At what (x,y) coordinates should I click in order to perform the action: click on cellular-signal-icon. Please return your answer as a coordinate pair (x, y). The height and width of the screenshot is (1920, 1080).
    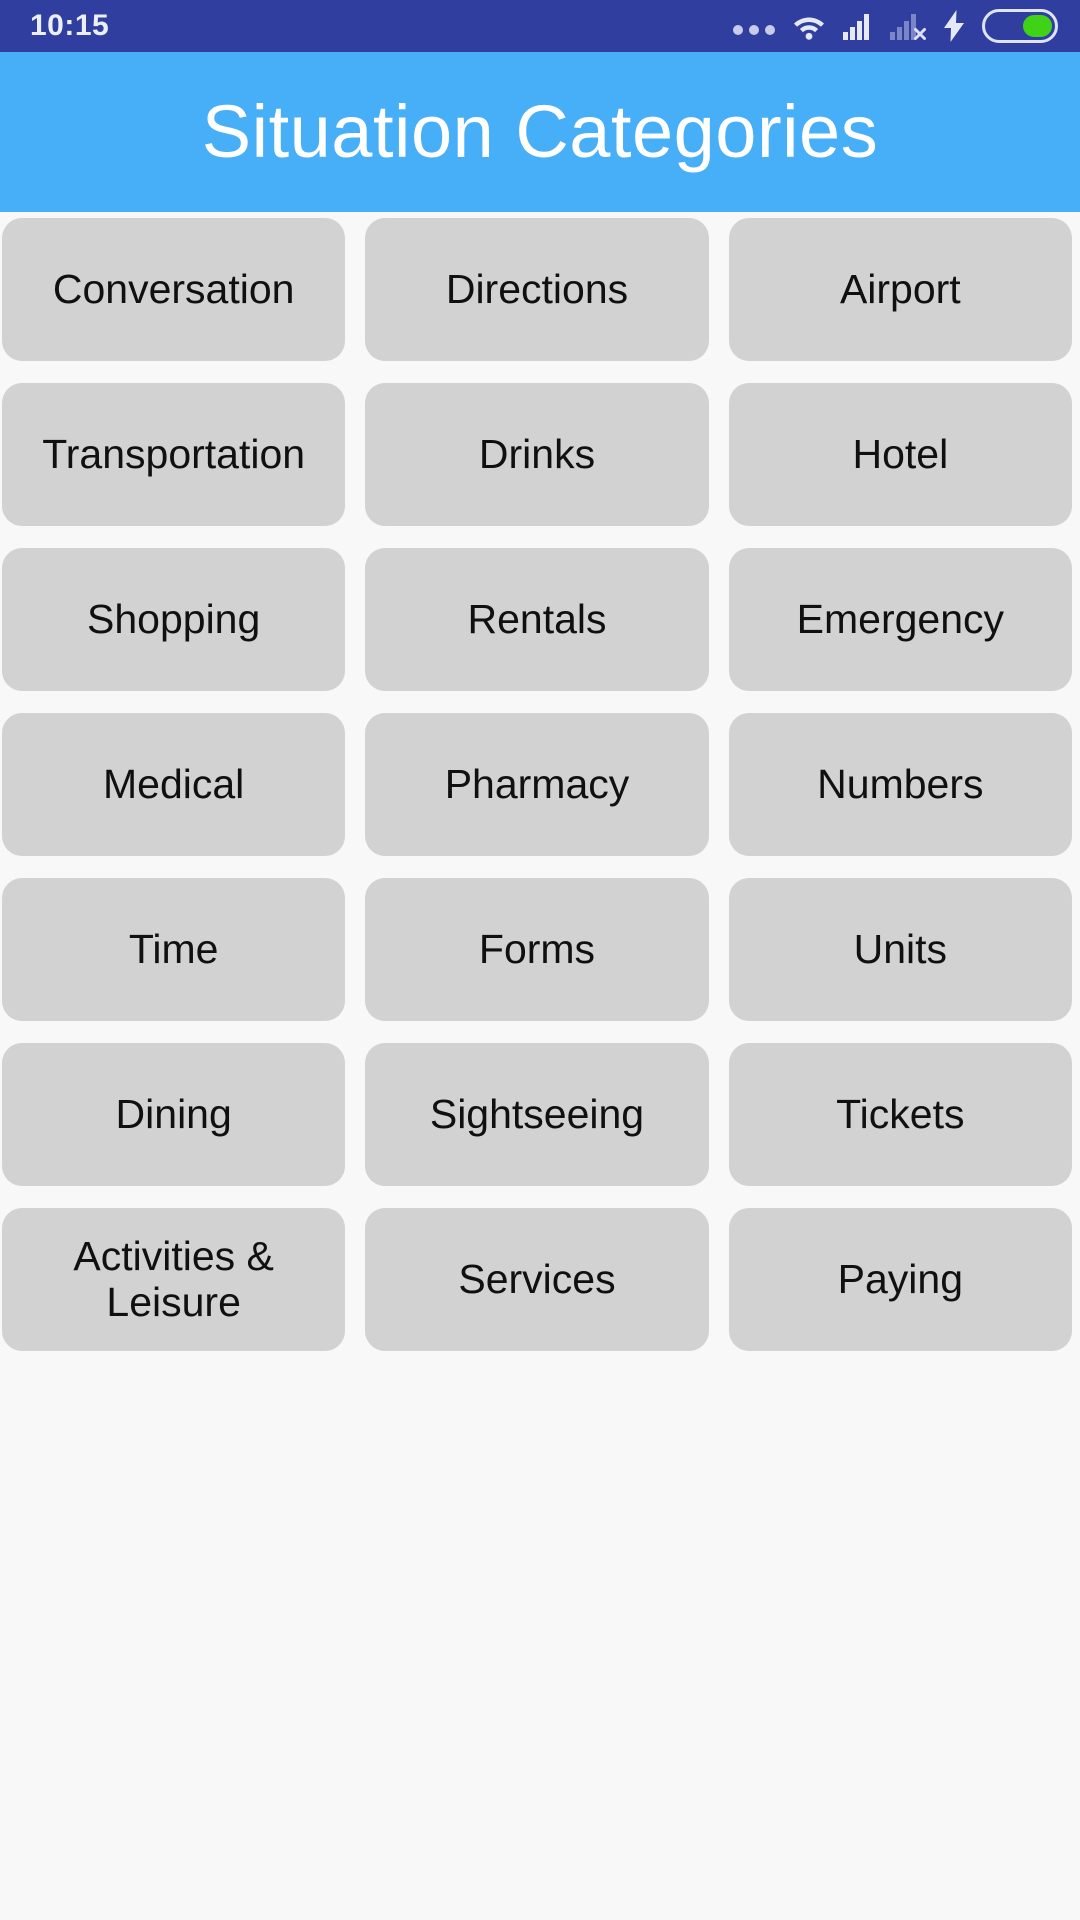
    Looking at the image, I should click on (858, 26).